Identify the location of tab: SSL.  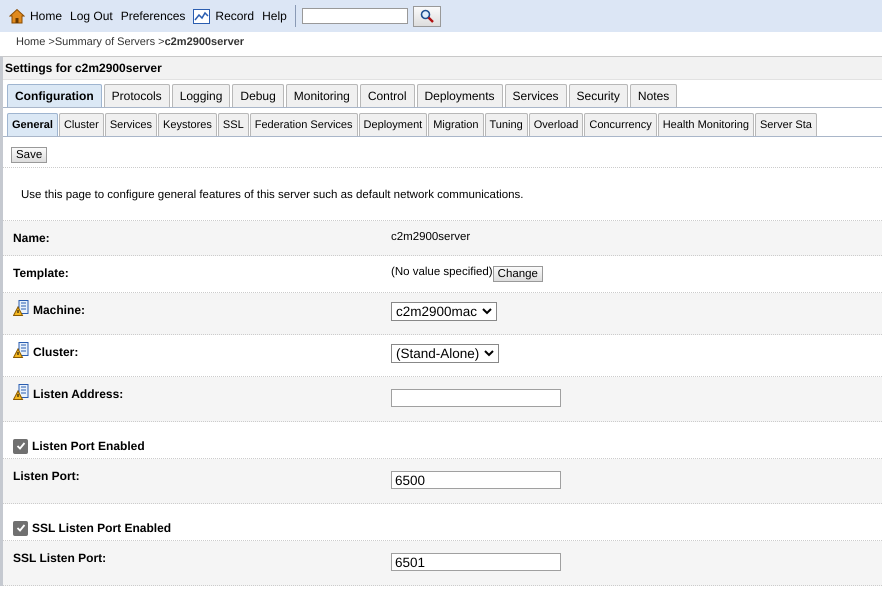
(233, 124).